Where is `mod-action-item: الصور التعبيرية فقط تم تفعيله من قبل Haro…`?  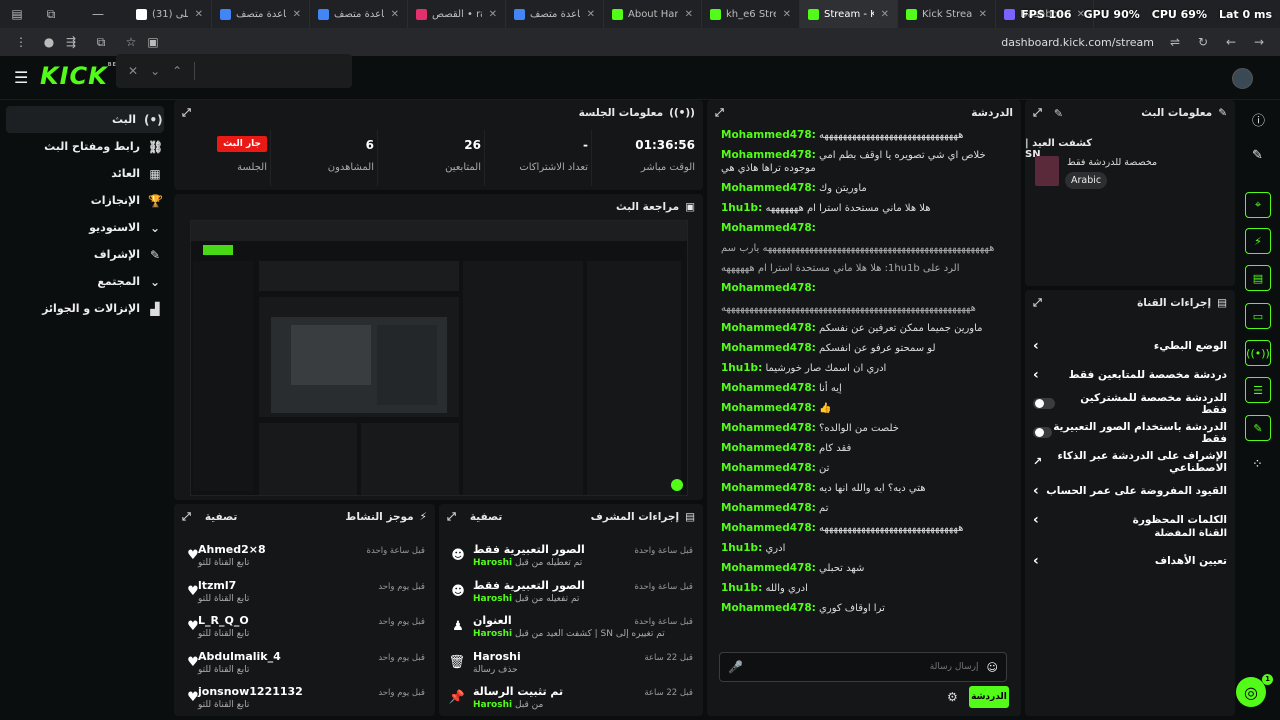
mod-action-item: الصور التعبيرية فقط تم تفعيله من قبل Haro… is located at coordinates (571, 592).